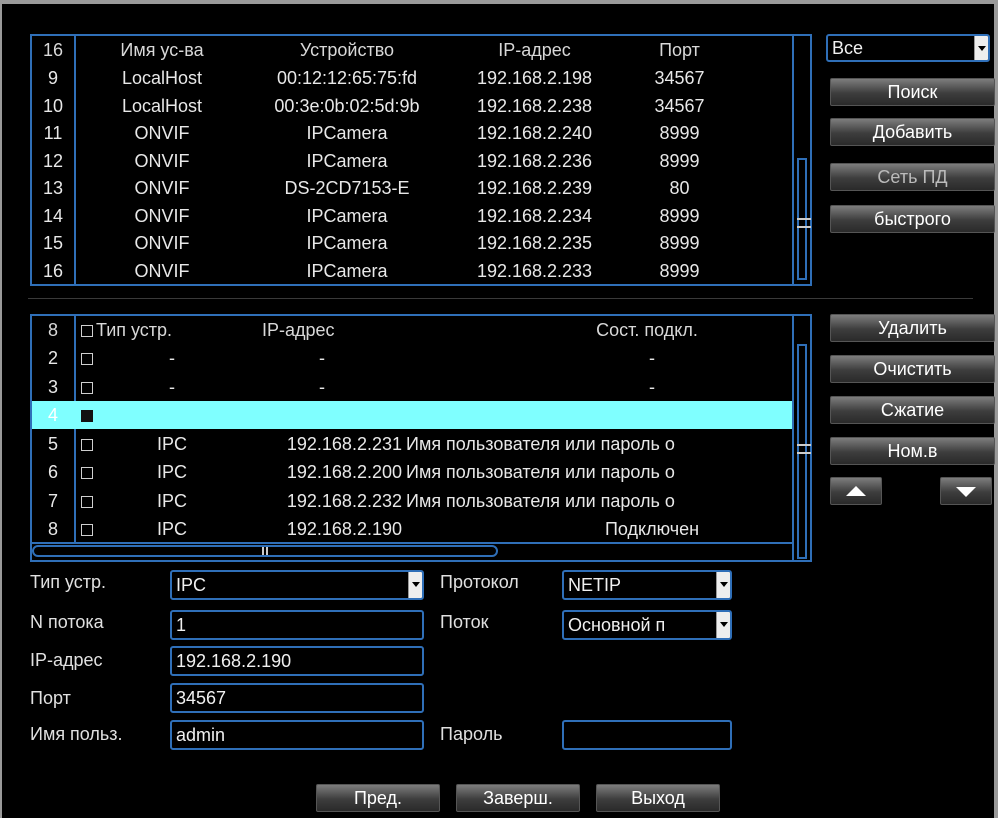  I want to click on ip-input: 192.168.2.190, so click(297, 661).